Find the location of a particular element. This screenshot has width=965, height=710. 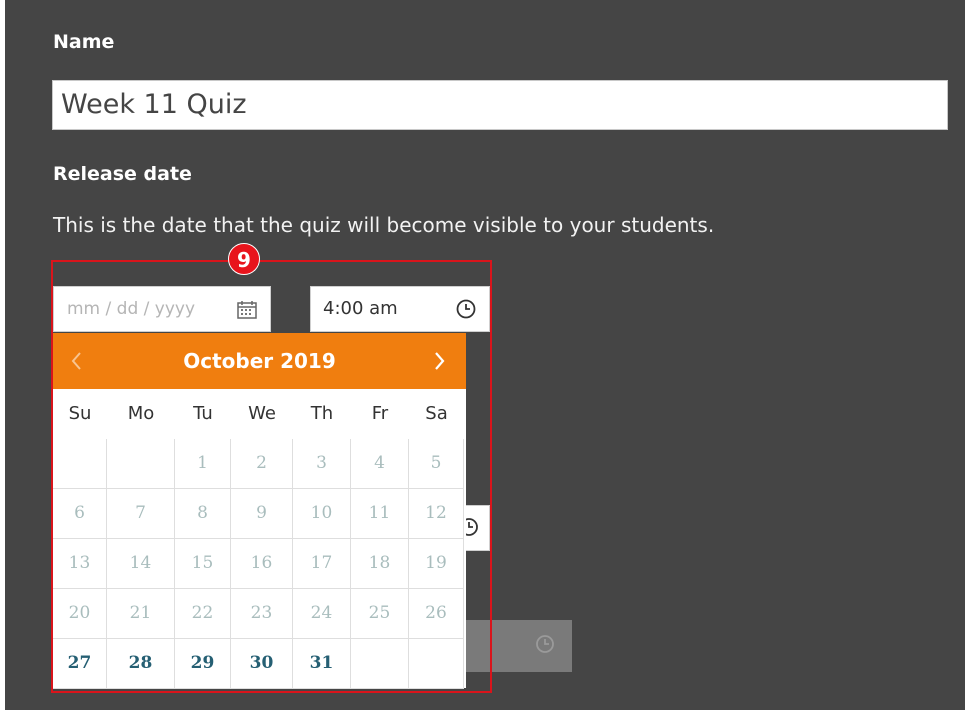

weekday-label: Tu is located at coordinates (203, 413).